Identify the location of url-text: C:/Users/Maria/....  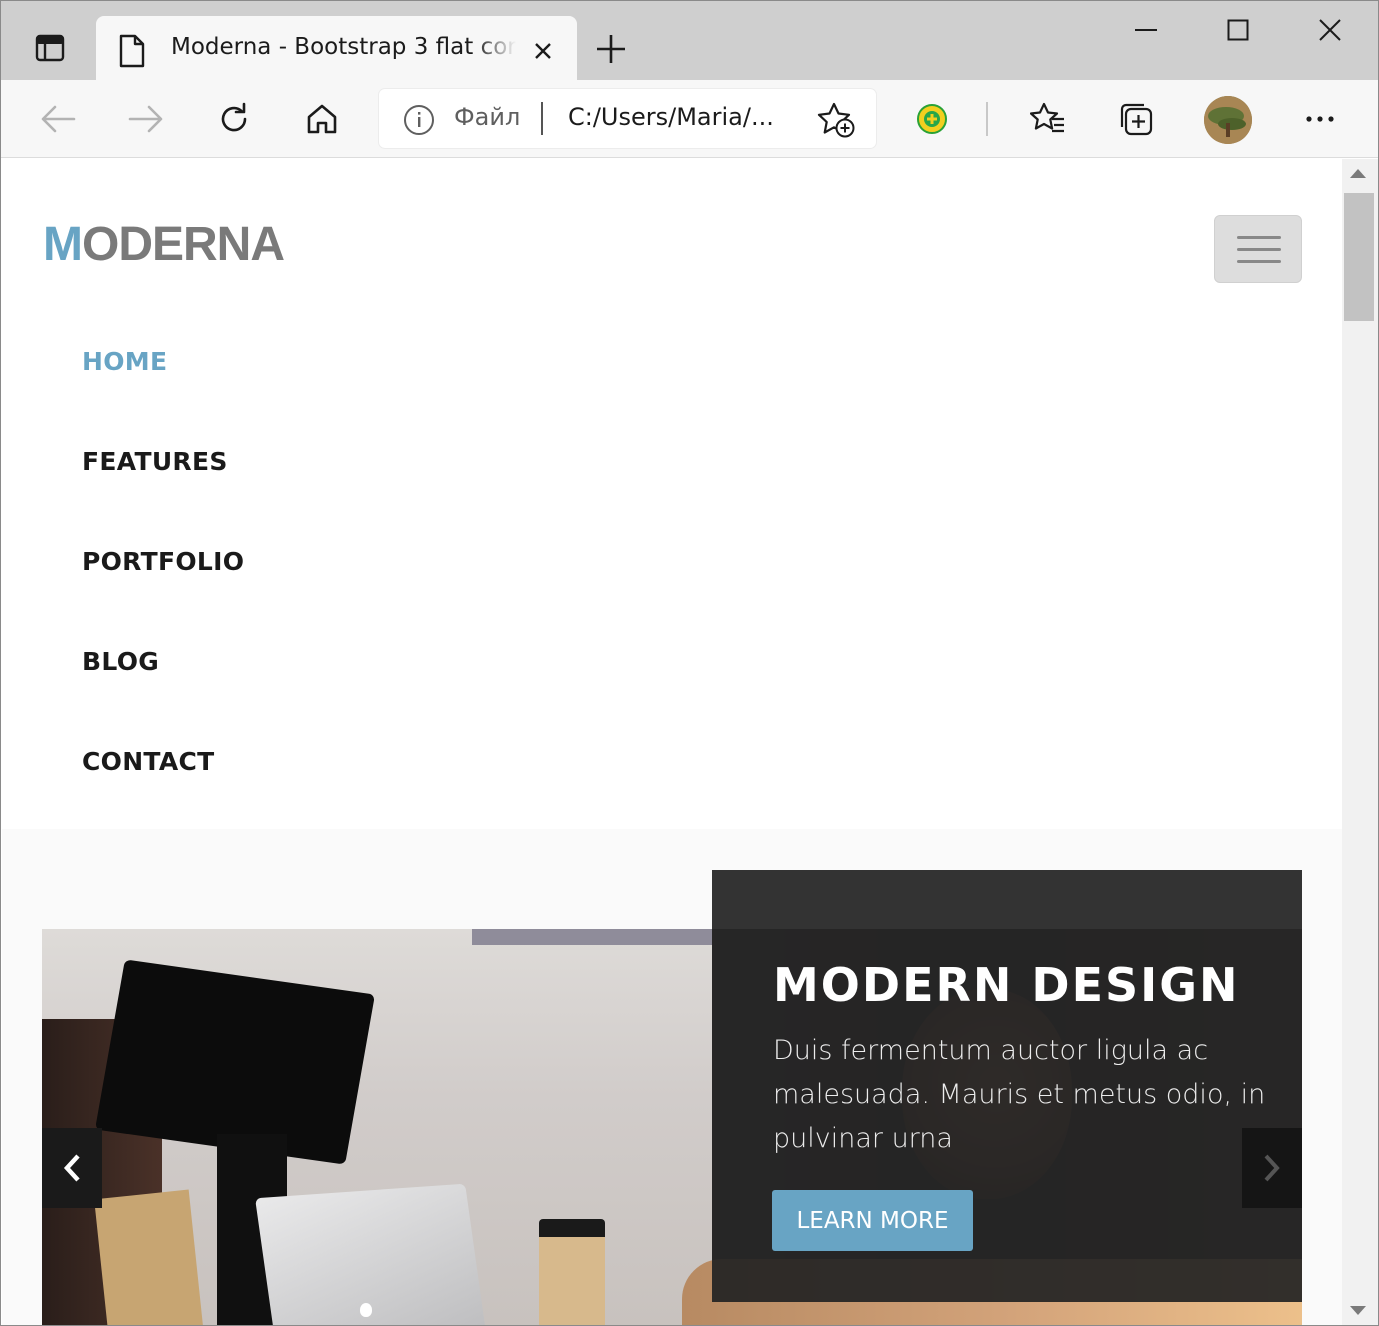
(671, 117).